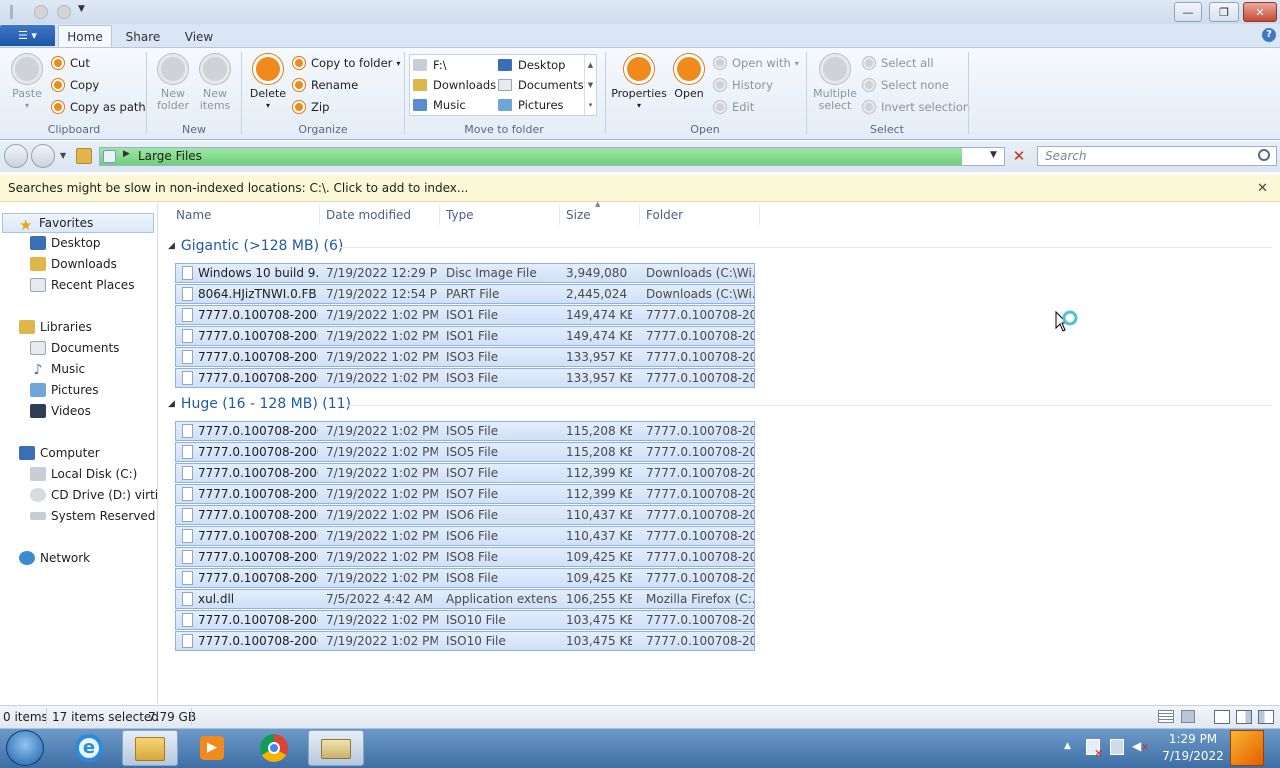 The image size is (1280, 768). What do you see at coordinates (65, 243) in the screenshot?
I see `nav-desktop: Desktop` at bounding box center [65, 243].